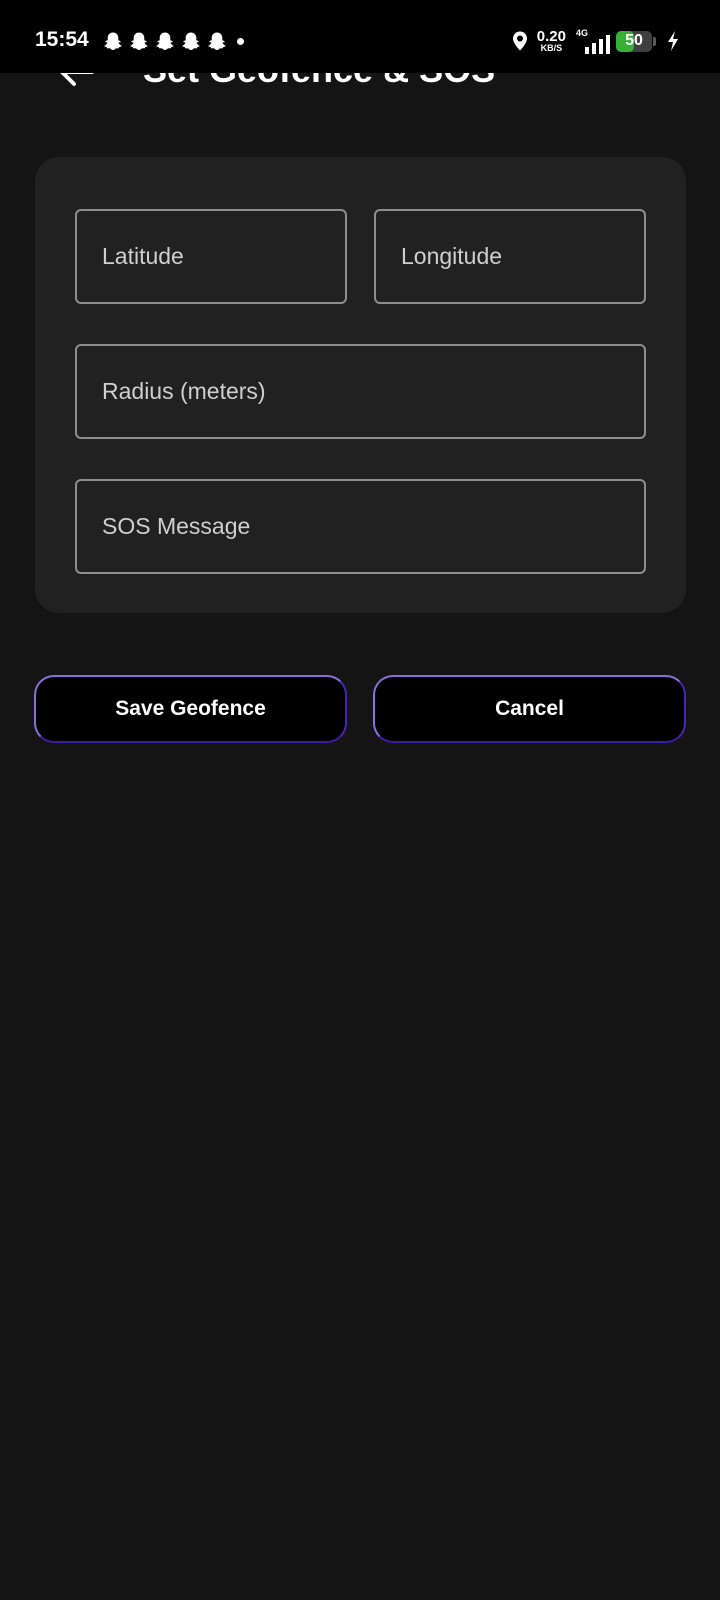 The width and height of the screenshot is (720, 1600). Describe the element at coordinates (190, 709) in the screenshot. I see `save-geofence-button: Save Geofence` at that location.